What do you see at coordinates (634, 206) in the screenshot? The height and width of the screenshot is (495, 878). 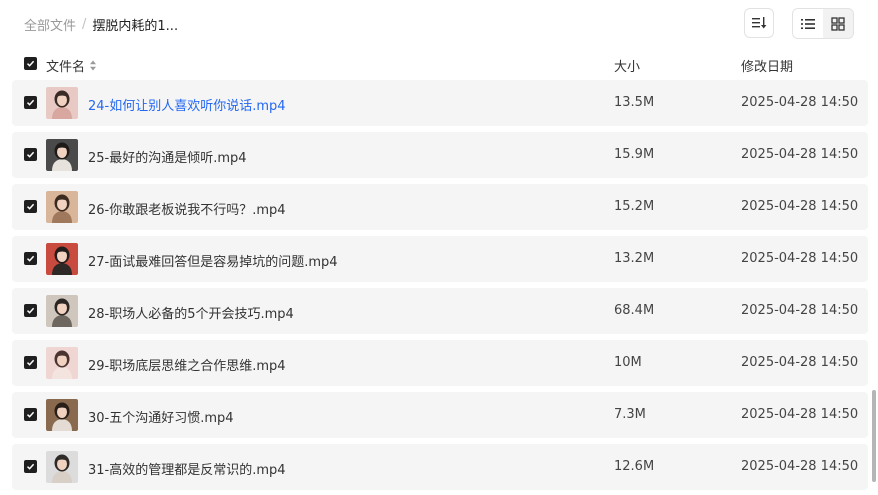 I see `file-size: 15.2M` at bounding box center [634, 206].